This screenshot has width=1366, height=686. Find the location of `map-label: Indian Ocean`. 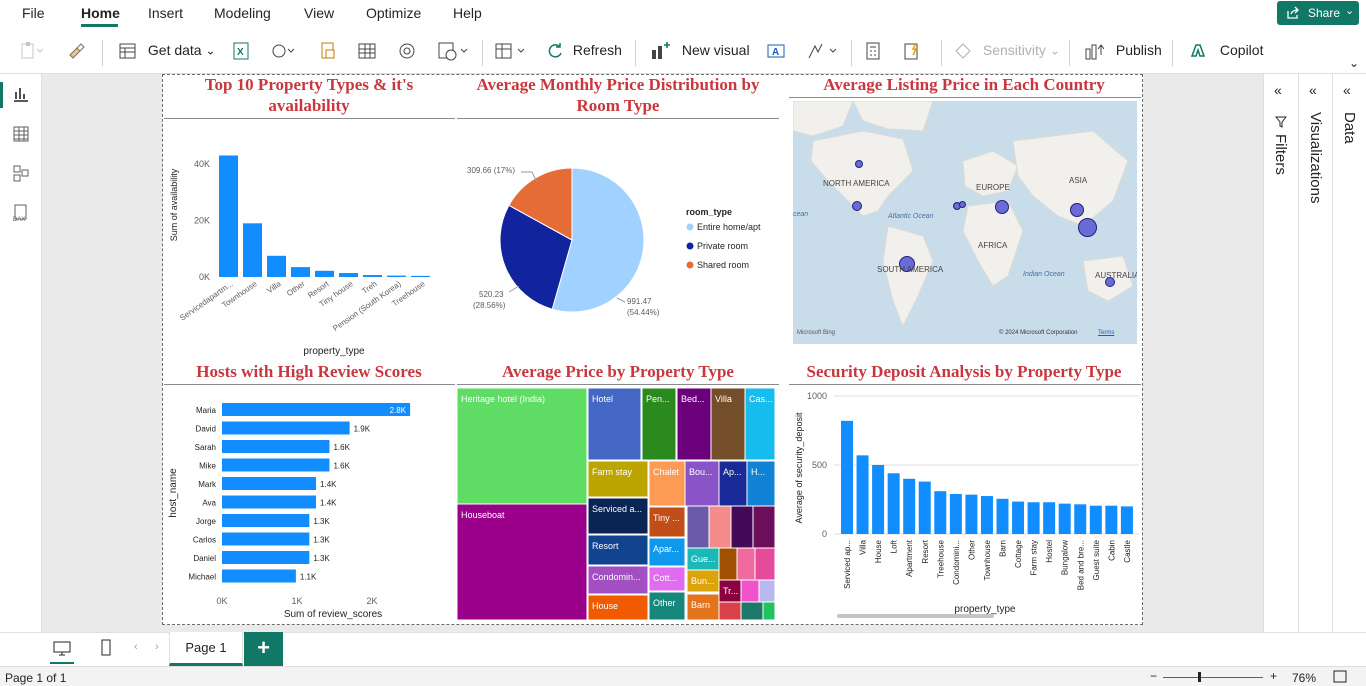

map-label: Indian Ocean is located at coordinates (1044, 274).